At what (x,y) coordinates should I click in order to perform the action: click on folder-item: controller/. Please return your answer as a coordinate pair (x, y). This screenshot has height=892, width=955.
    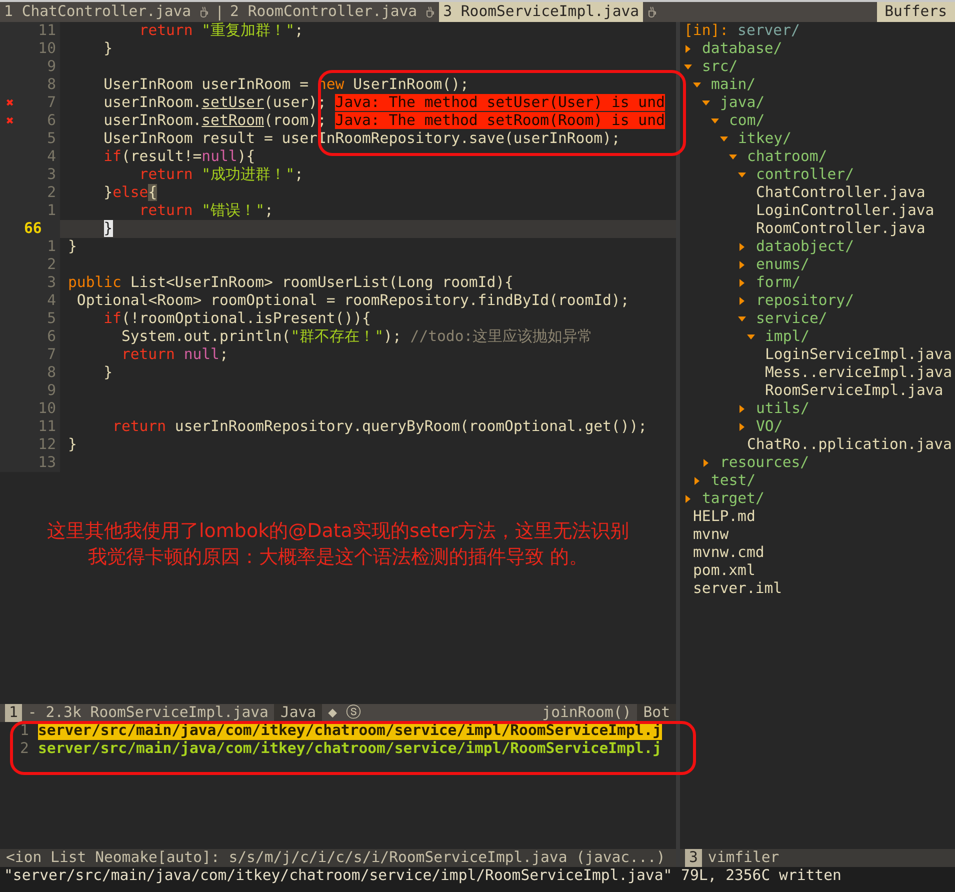
    Looking at the image, I should click on (805, 175).